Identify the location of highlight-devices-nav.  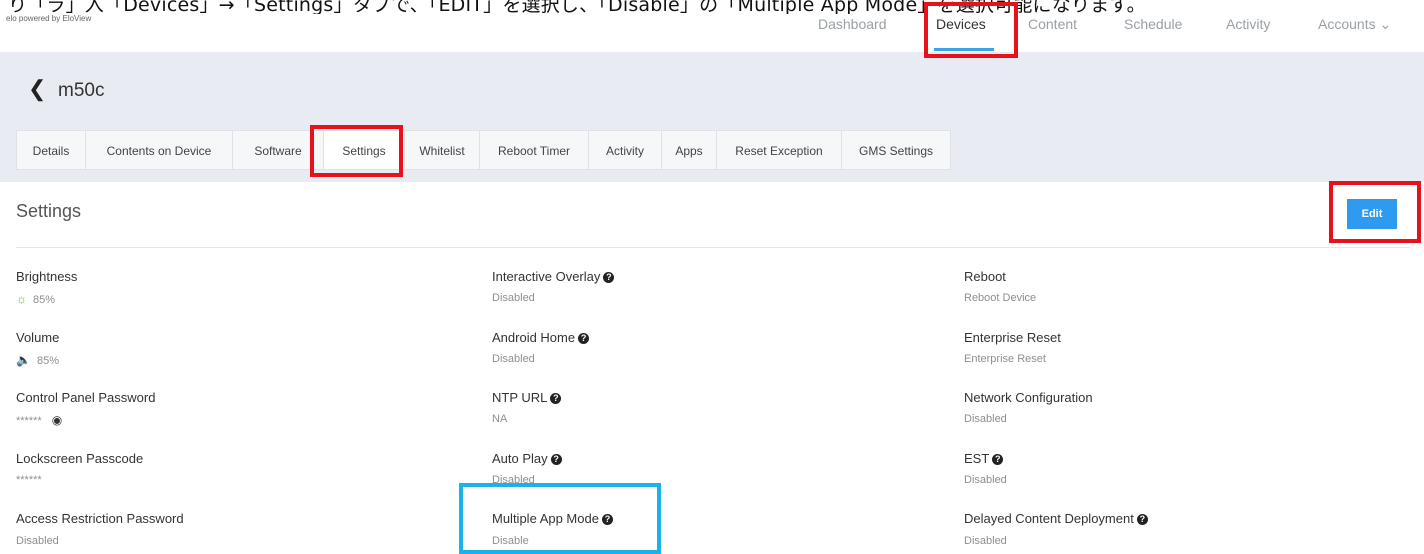
(971, 30).